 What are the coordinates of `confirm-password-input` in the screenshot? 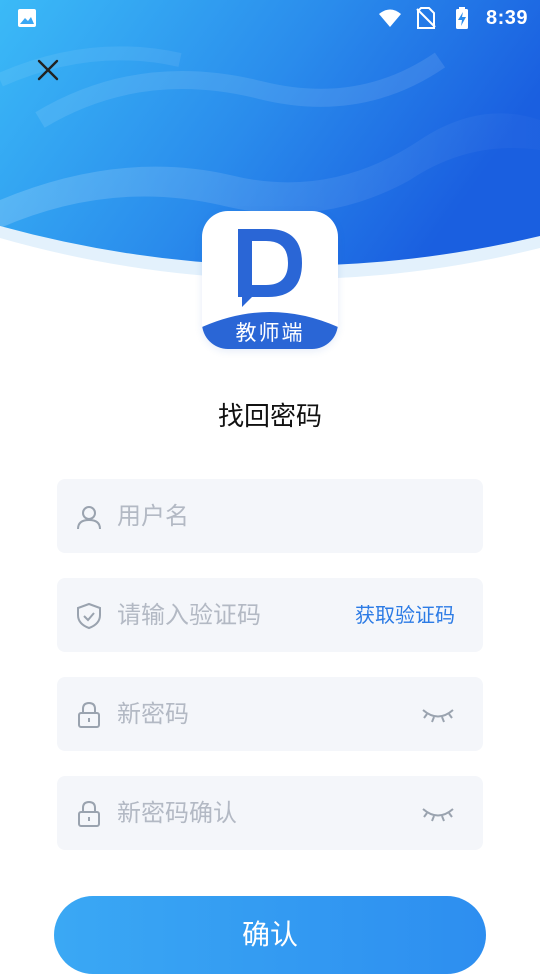 It's located at (257, 813).